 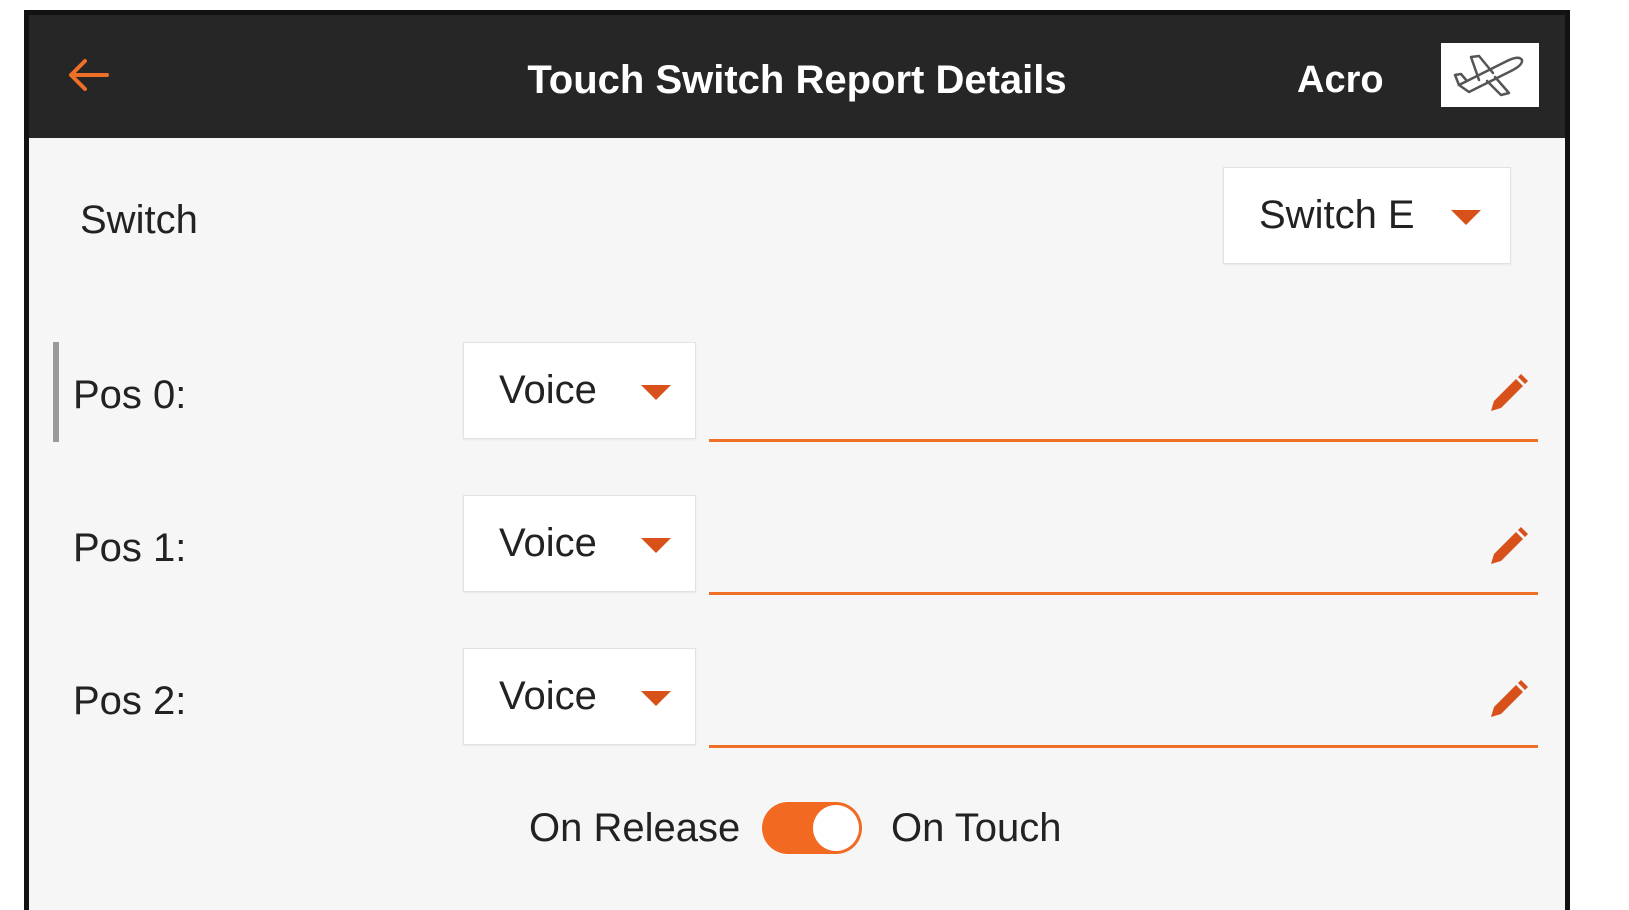 I want to click on airplane-icon, so click(x=1488, y=75).